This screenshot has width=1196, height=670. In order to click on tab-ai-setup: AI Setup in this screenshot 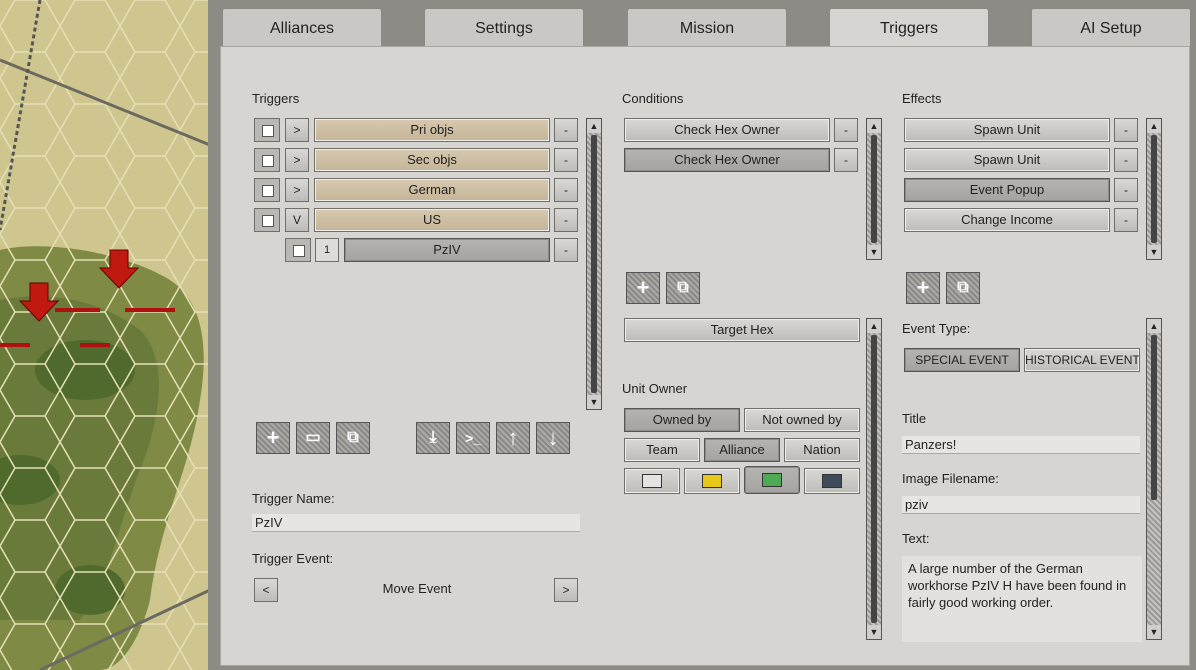, I will do `click(1111, 27)`.